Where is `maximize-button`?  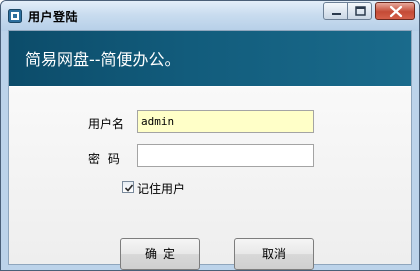 maximize-button is located at coordinates (359, 11).